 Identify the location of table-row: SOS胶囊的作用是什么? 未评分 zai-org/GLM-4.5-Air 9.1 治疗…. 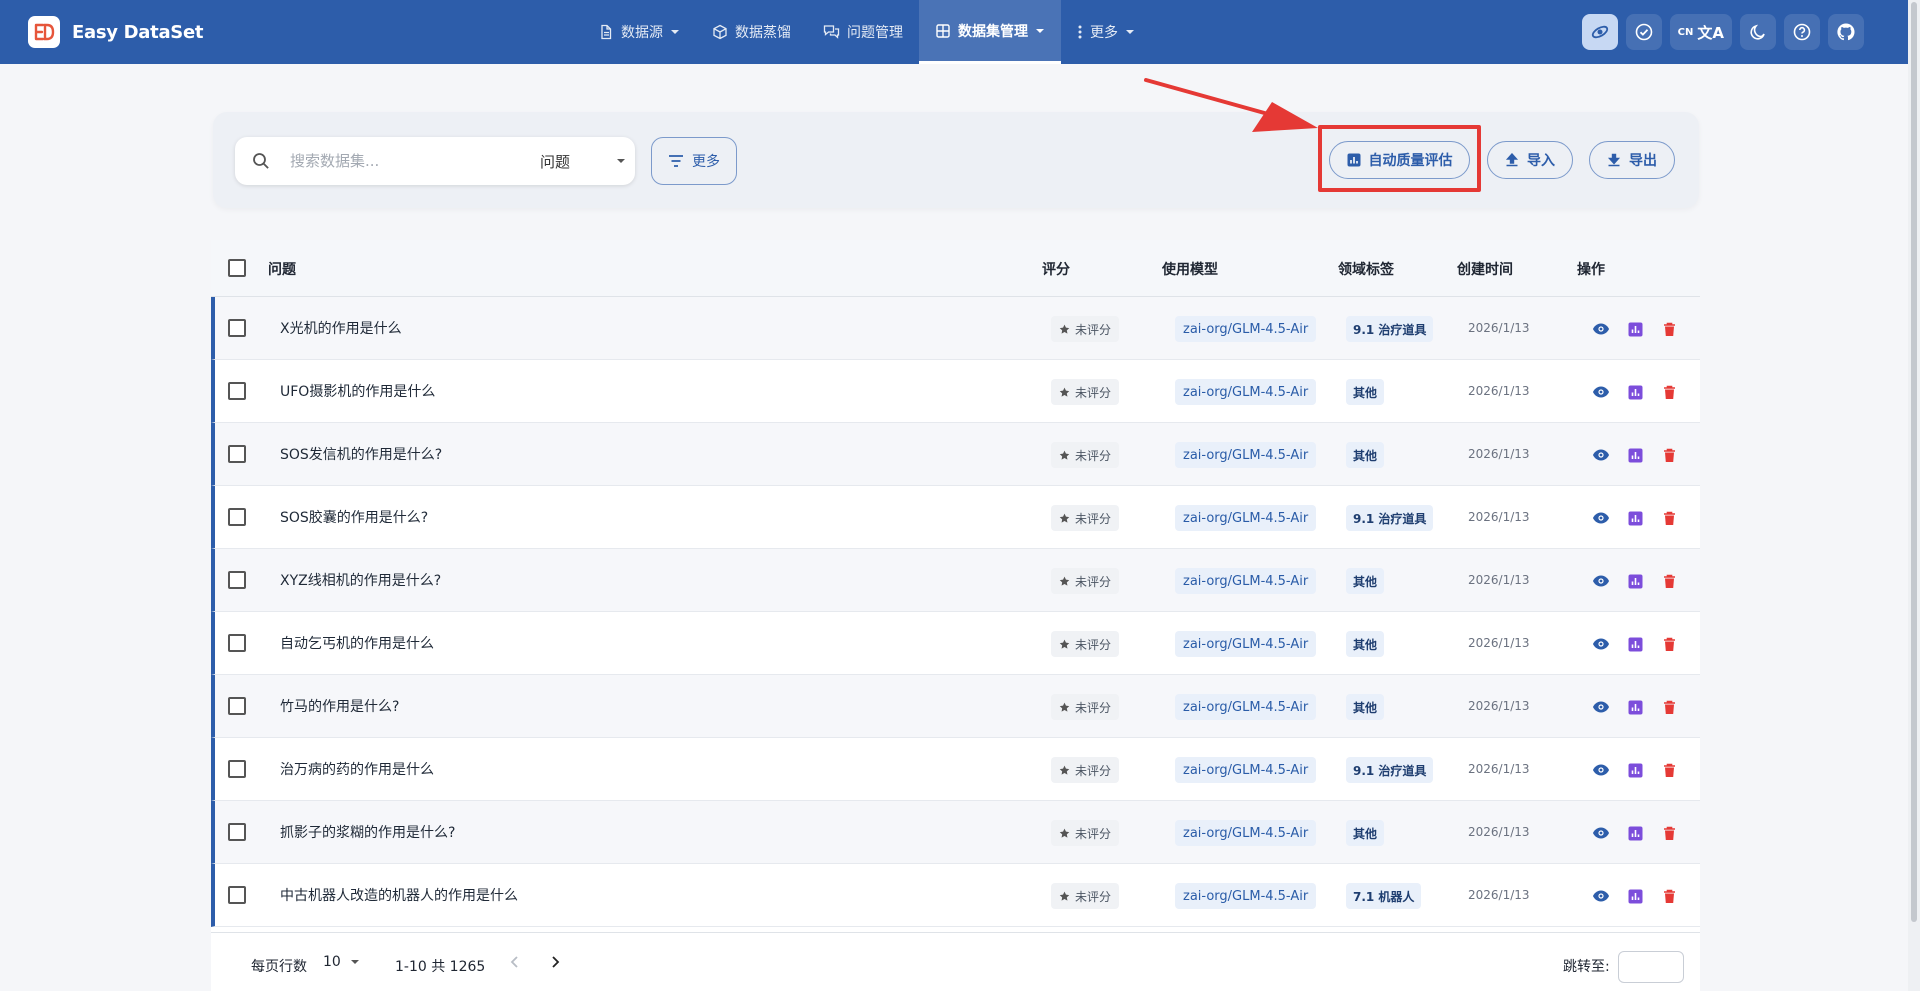
(955, 517).